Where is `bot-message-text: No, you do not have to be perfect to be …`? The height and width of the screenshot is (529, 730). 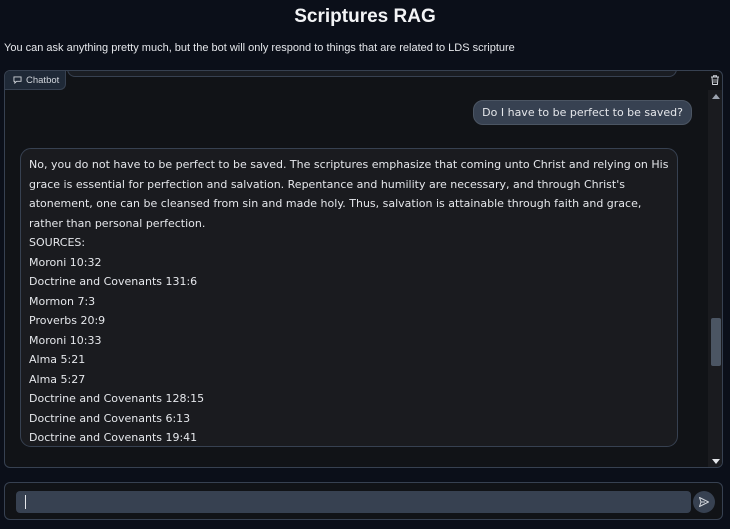 bot-message-text: No, you do not have to be perfect to be … is located at coordinates (349, 194).